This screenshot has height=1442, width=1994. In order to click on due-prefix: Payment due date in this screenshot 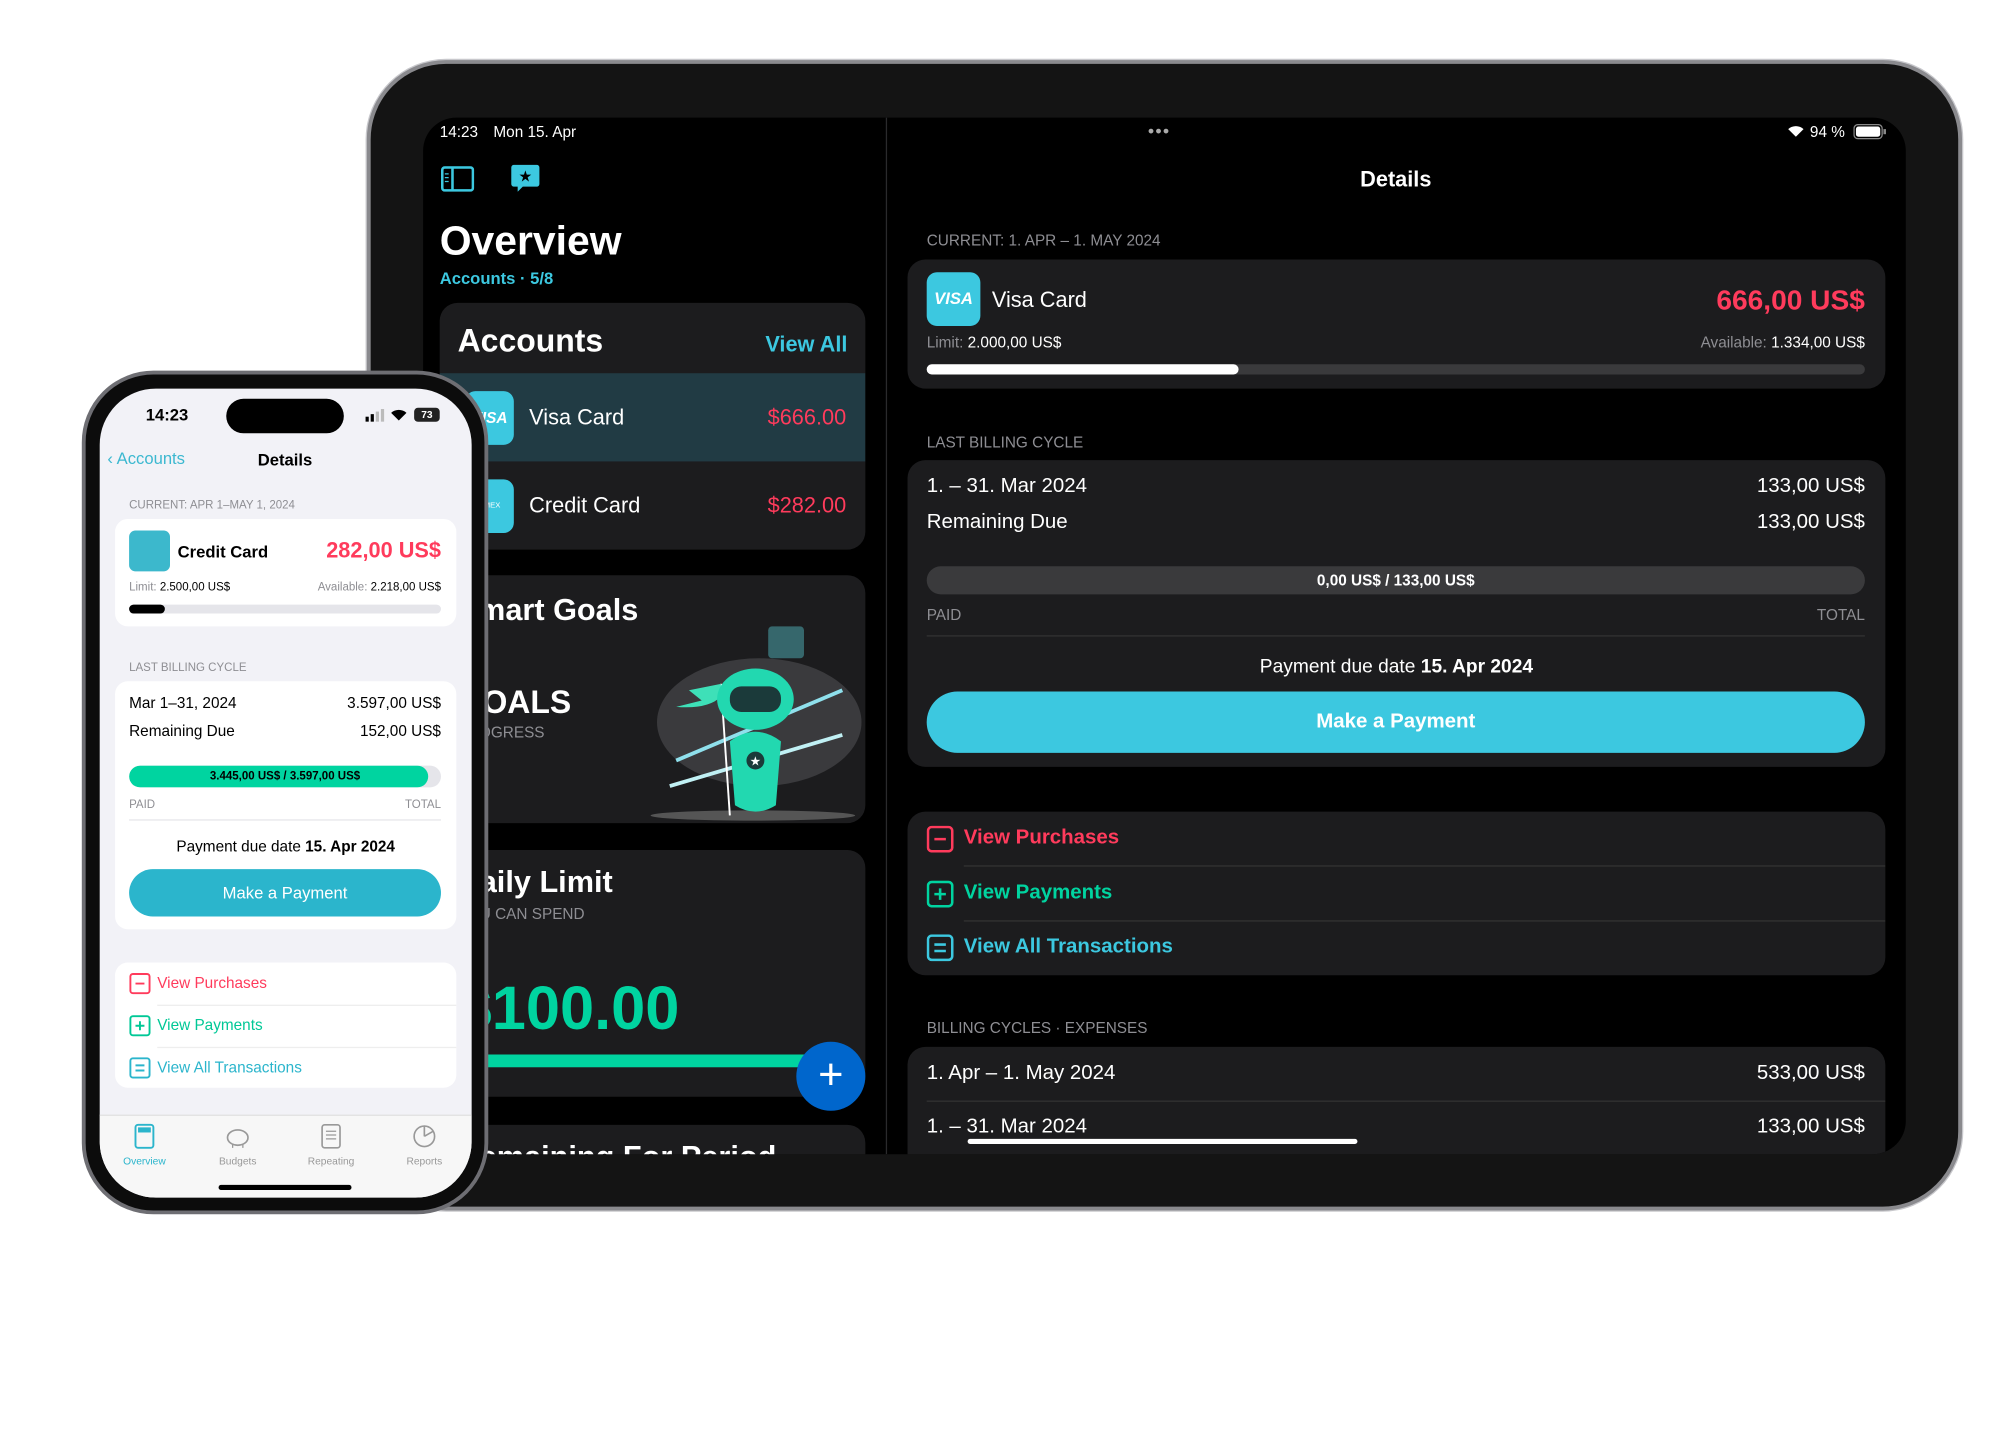, I will do `click(1337, 666)`.